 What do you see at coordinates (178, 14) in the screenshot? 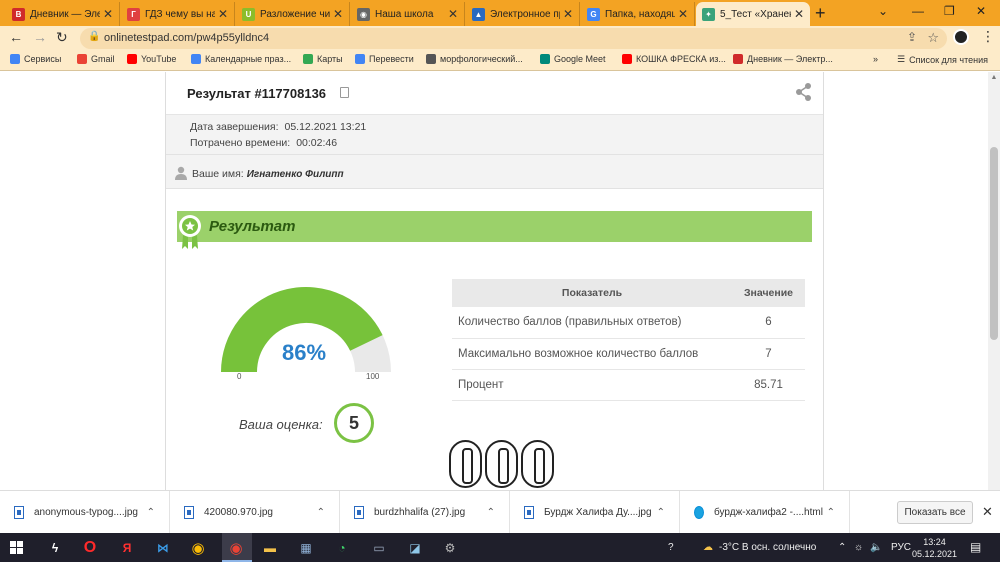
I see `browser-tab: Г ГДЗ чему вы нау ✕` at bounding box center [178, 14].